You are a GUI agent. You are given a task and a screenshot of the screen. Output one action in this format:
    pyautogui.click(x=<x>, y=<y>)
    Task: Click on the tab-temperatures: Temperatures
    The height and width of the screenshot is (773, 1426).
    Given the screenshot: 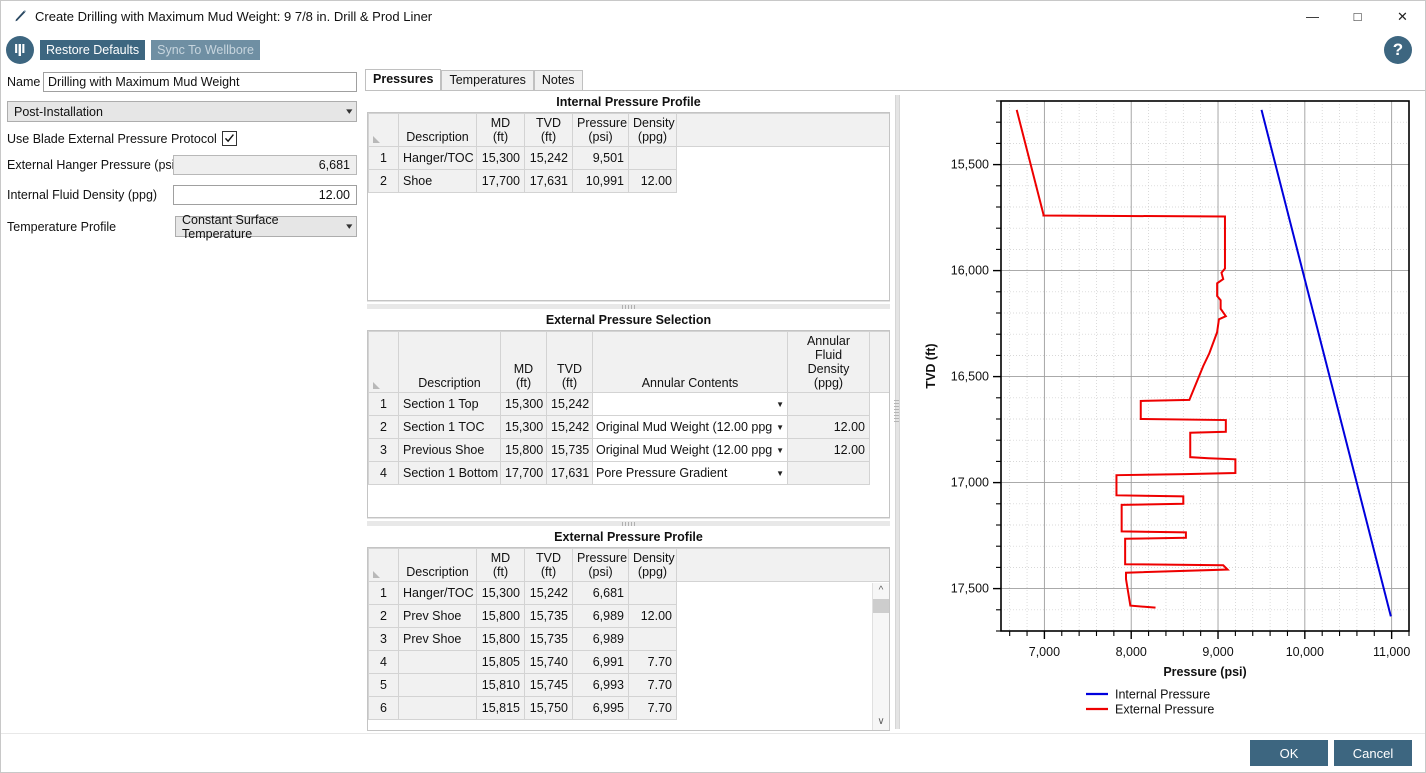 What is the action you would take?
    pyautogui.click(x=487, y=80)
    